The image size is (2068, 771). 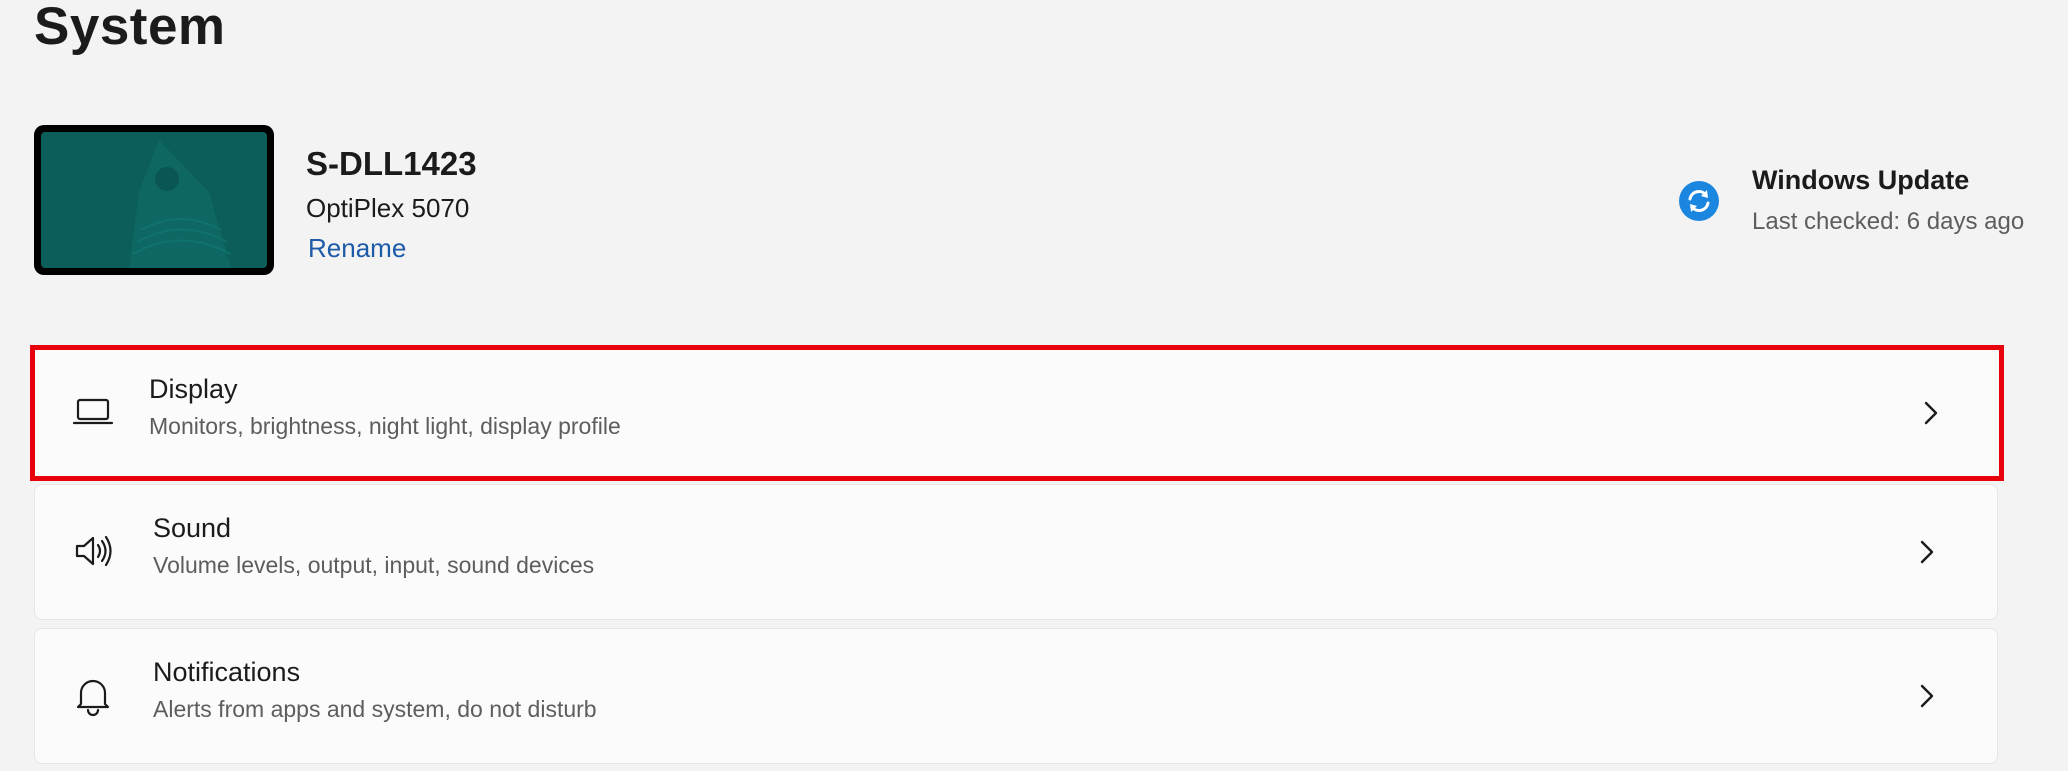 I want to click on device-thumbnail, so click(x=154, y=200).